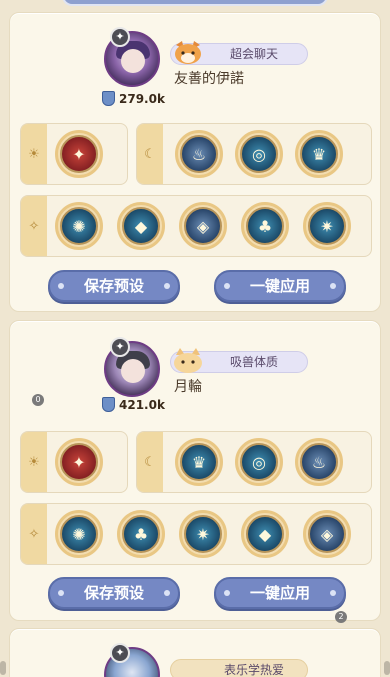 Image resolution: width=390 pixels, height=677 pixels. I want to click on fox-pet-icon, so click(188, 52).